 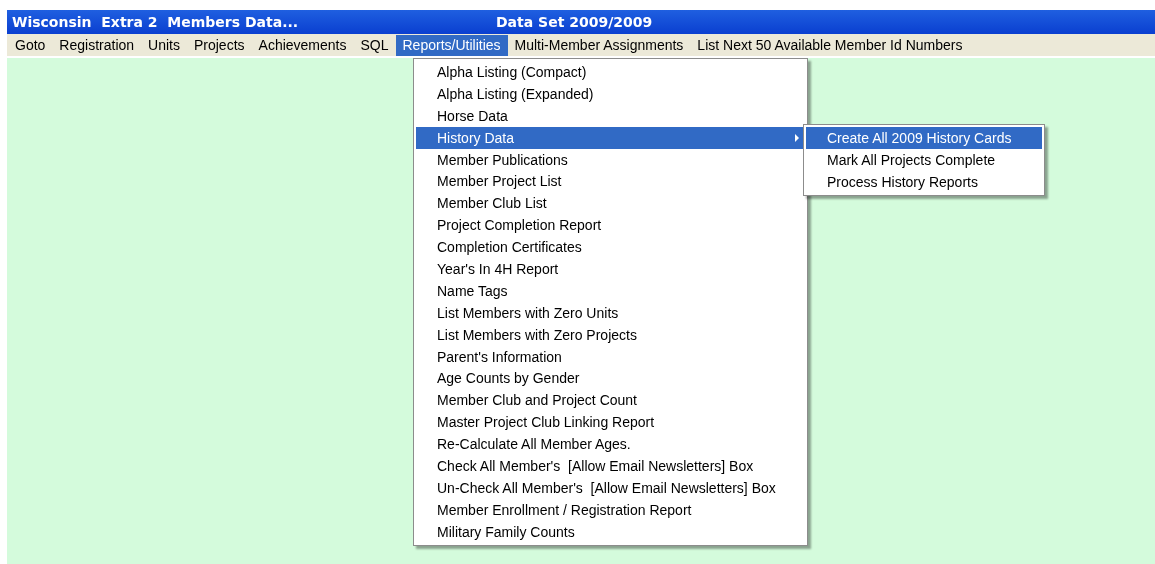 I want to click on menu-item: Projects, so click(x=219, y=45).